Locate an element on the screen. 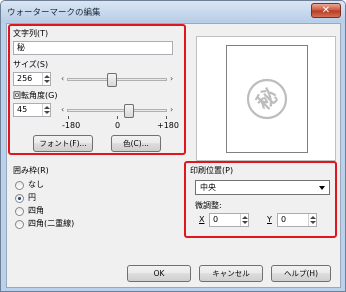 This screenshot has width=346, height=292. frame-option-square-label: 四角 is located at coordinates (36, 210).